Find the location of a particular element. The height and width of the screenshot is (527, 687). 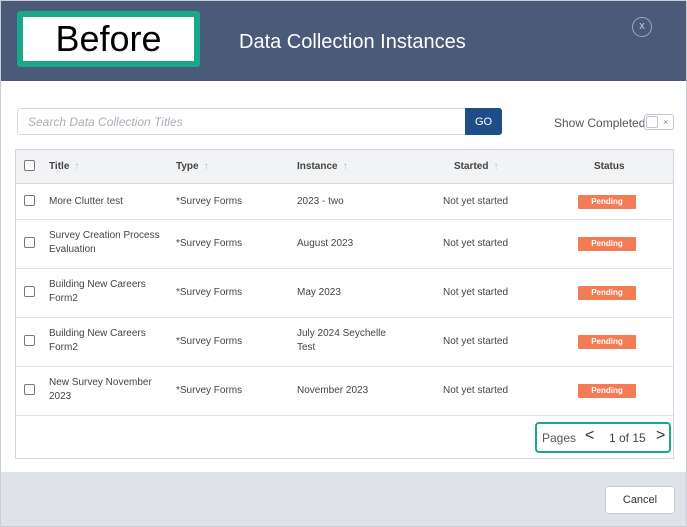

row-title-line: Evaluation is located at coordinates (72, 249).